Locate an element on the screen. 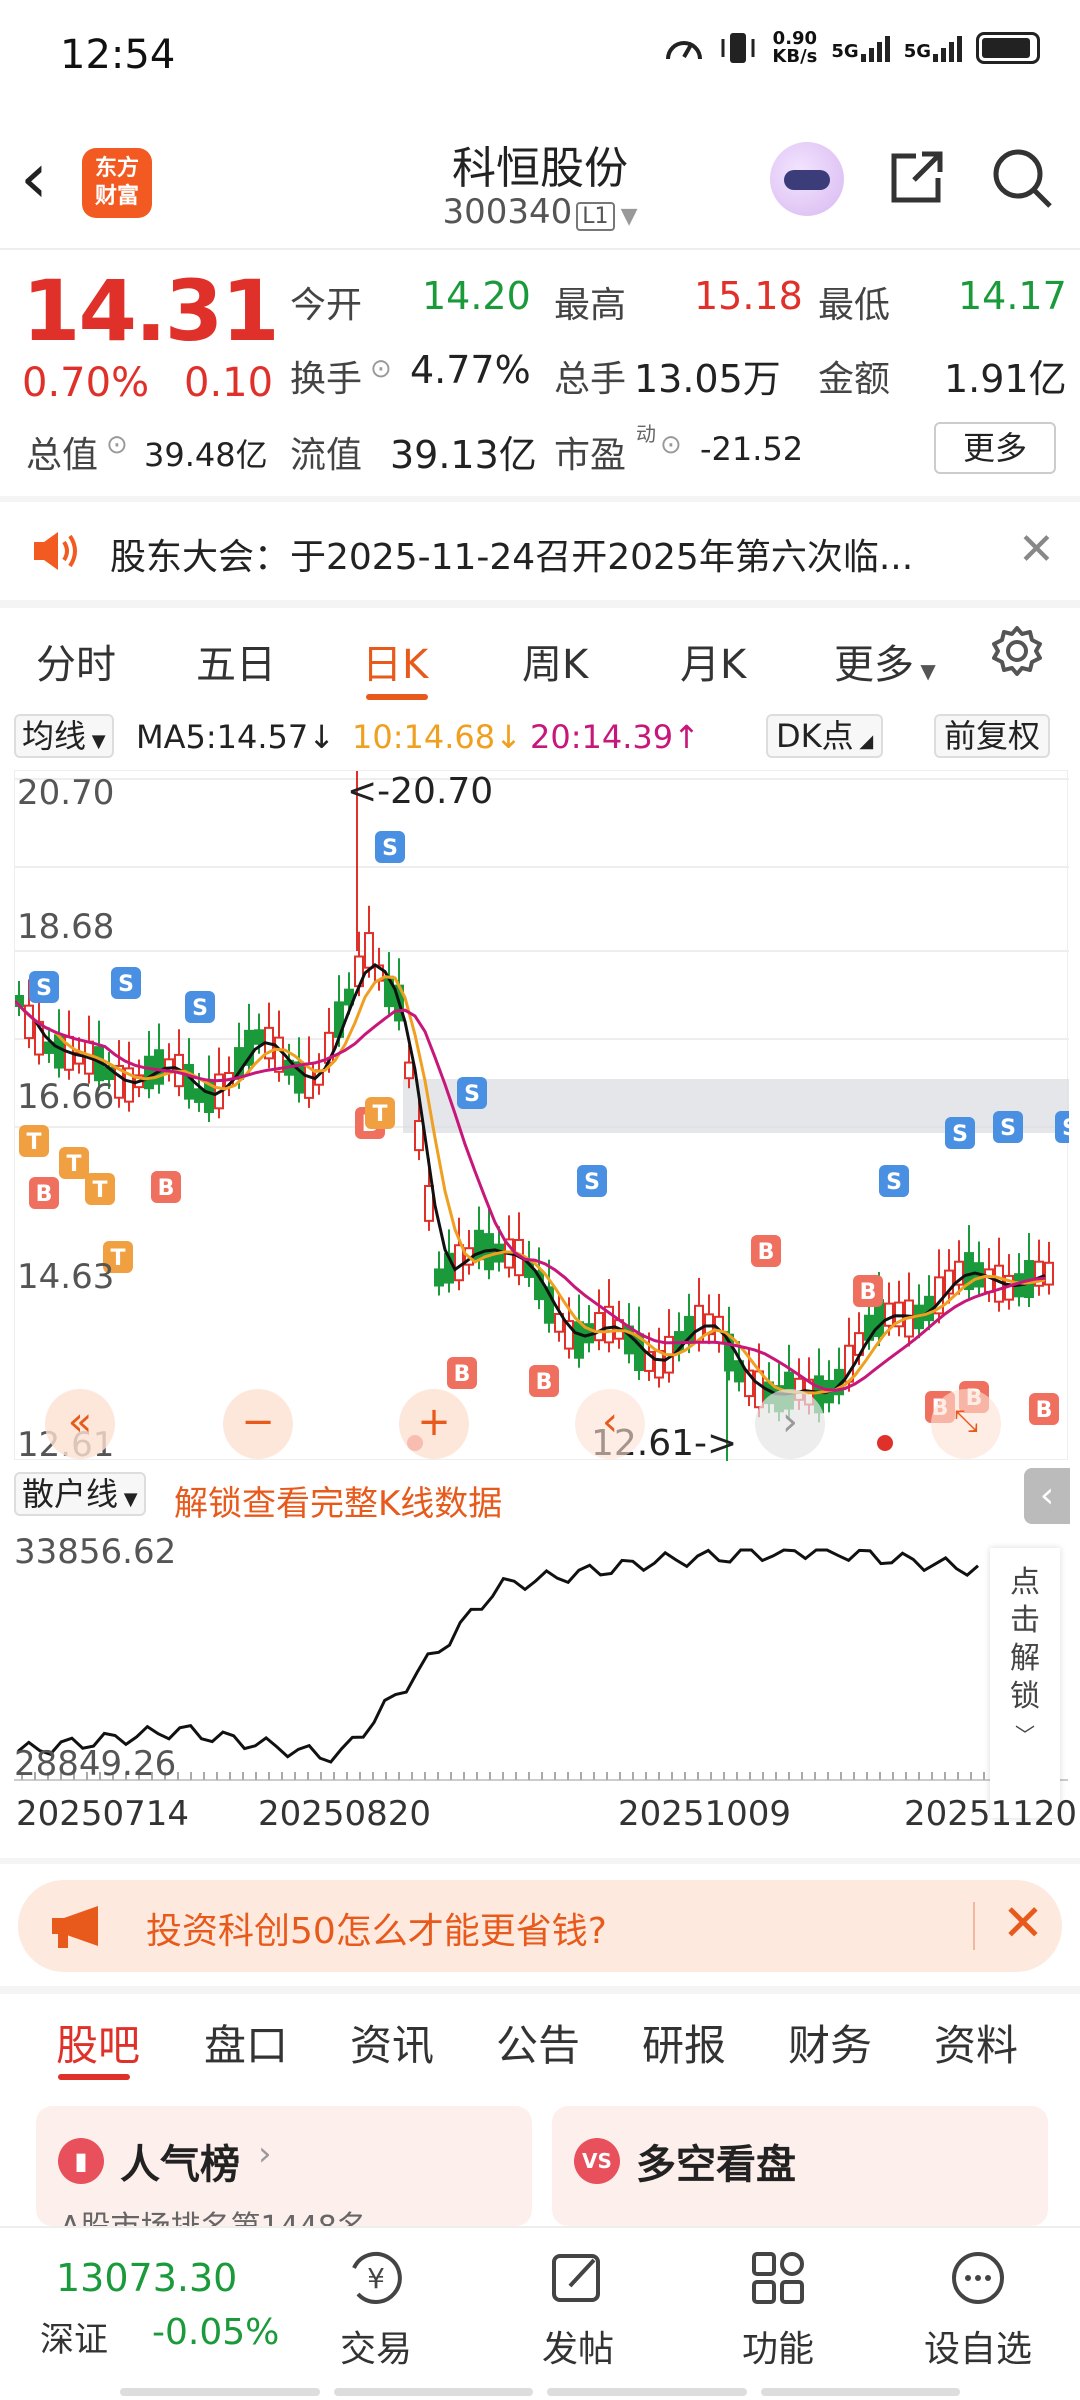  indicator-selector: 均线 ▼ is located at coordinates (64, 736).